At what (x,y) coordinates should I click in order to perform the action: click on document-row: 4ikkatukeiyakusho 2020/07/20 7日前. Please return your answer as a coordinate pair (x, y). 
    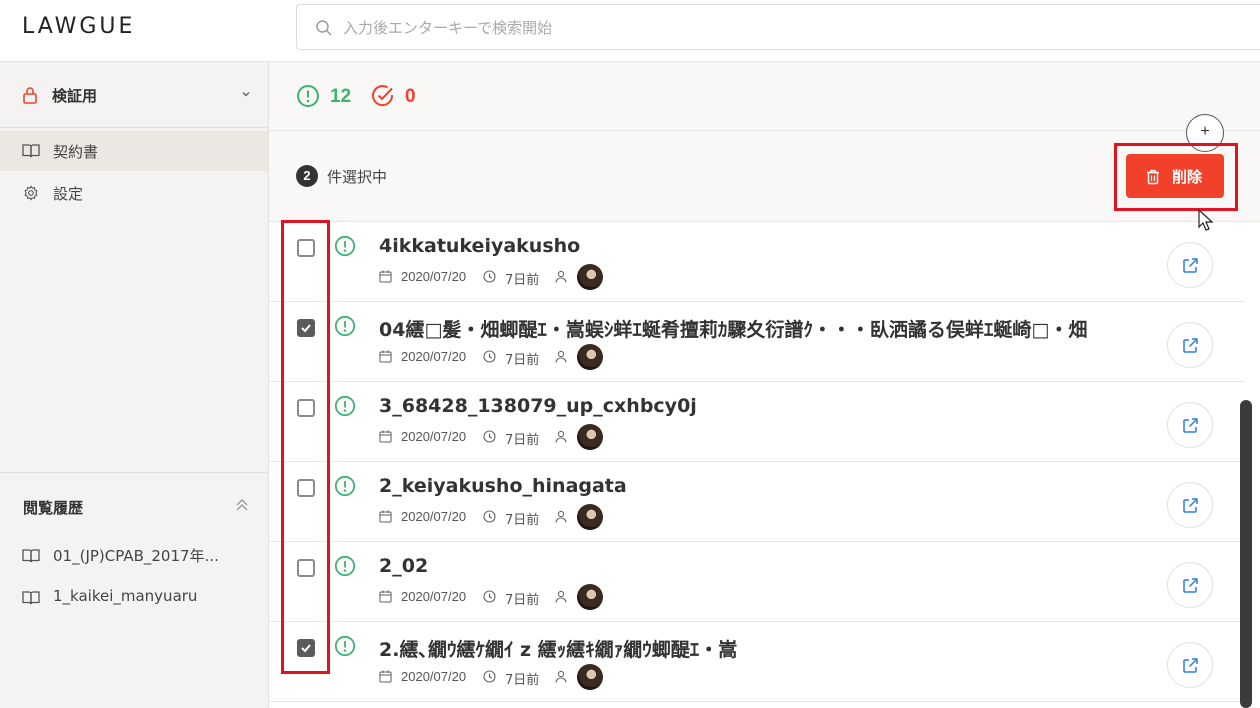
    Looking at the image, I should click on (756, 262).